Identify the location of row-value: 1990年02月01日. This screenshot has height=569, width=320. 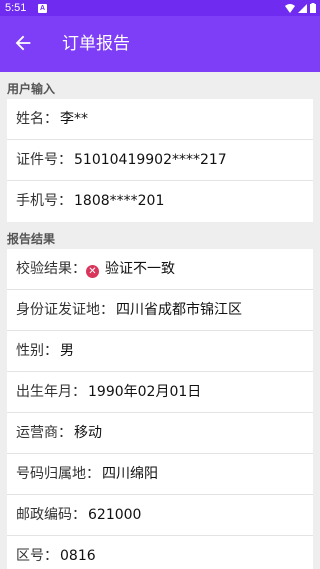
(145, 392).